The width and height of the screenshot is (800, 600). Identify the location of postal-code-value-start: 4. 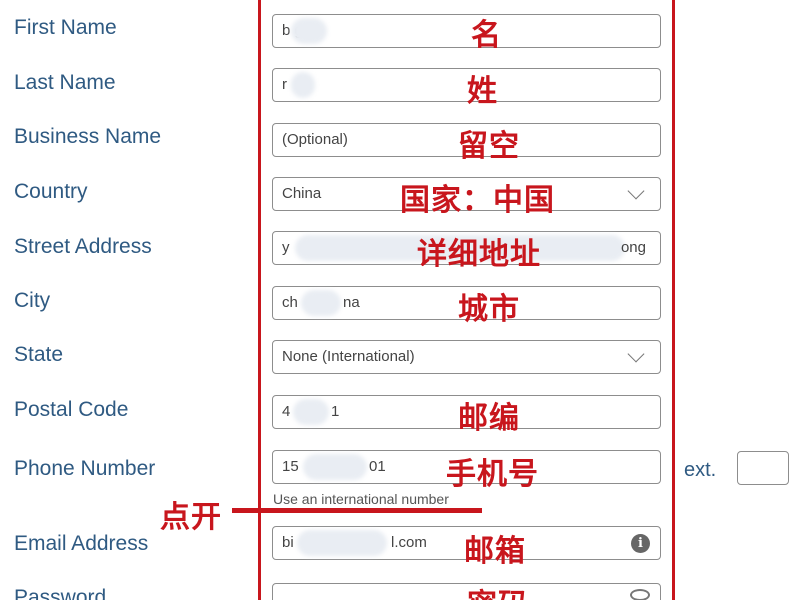
(286, 411).